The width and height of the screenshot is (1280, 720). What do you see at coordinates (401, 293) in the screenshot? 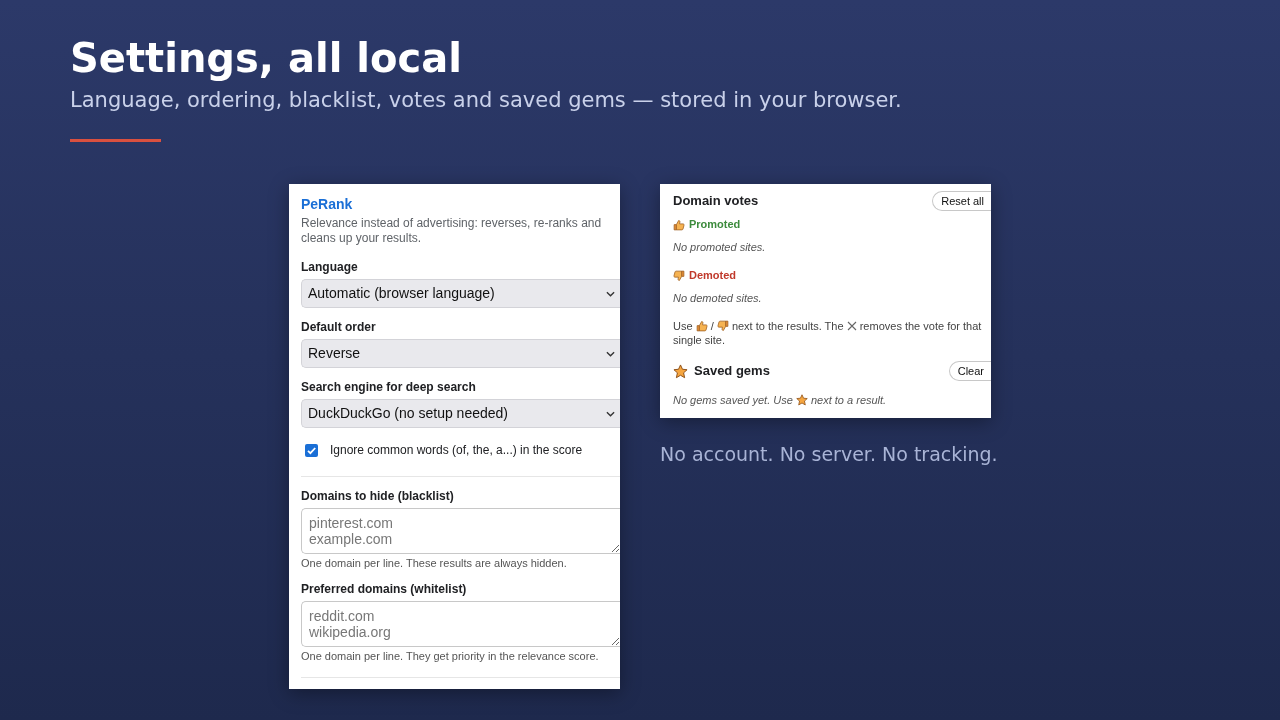
I see `select-value: Automatic (browser language)` at bounding box center [401, 293].